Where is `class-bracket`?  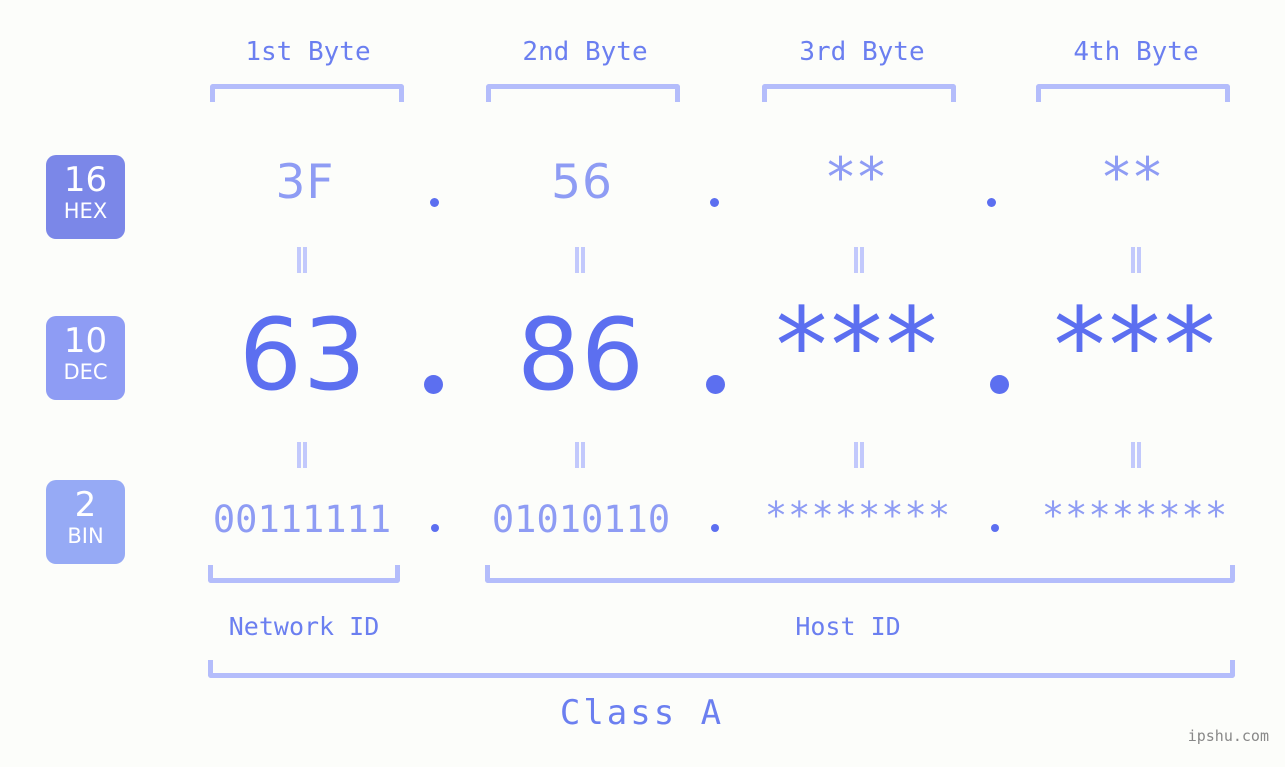 class-bracket is located at coordinates (721, 669).